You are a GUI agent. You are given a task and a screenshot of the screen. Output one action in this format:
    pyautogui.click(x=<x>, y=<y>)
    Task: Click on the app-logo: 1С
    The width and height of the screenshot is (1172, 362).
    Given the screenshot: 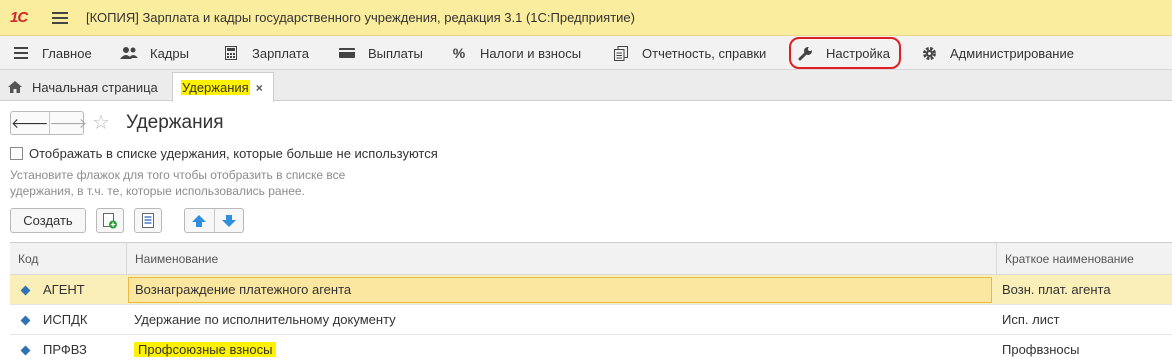 What is the action you would take?
    pyautogui.click(x=19, y=17)
    